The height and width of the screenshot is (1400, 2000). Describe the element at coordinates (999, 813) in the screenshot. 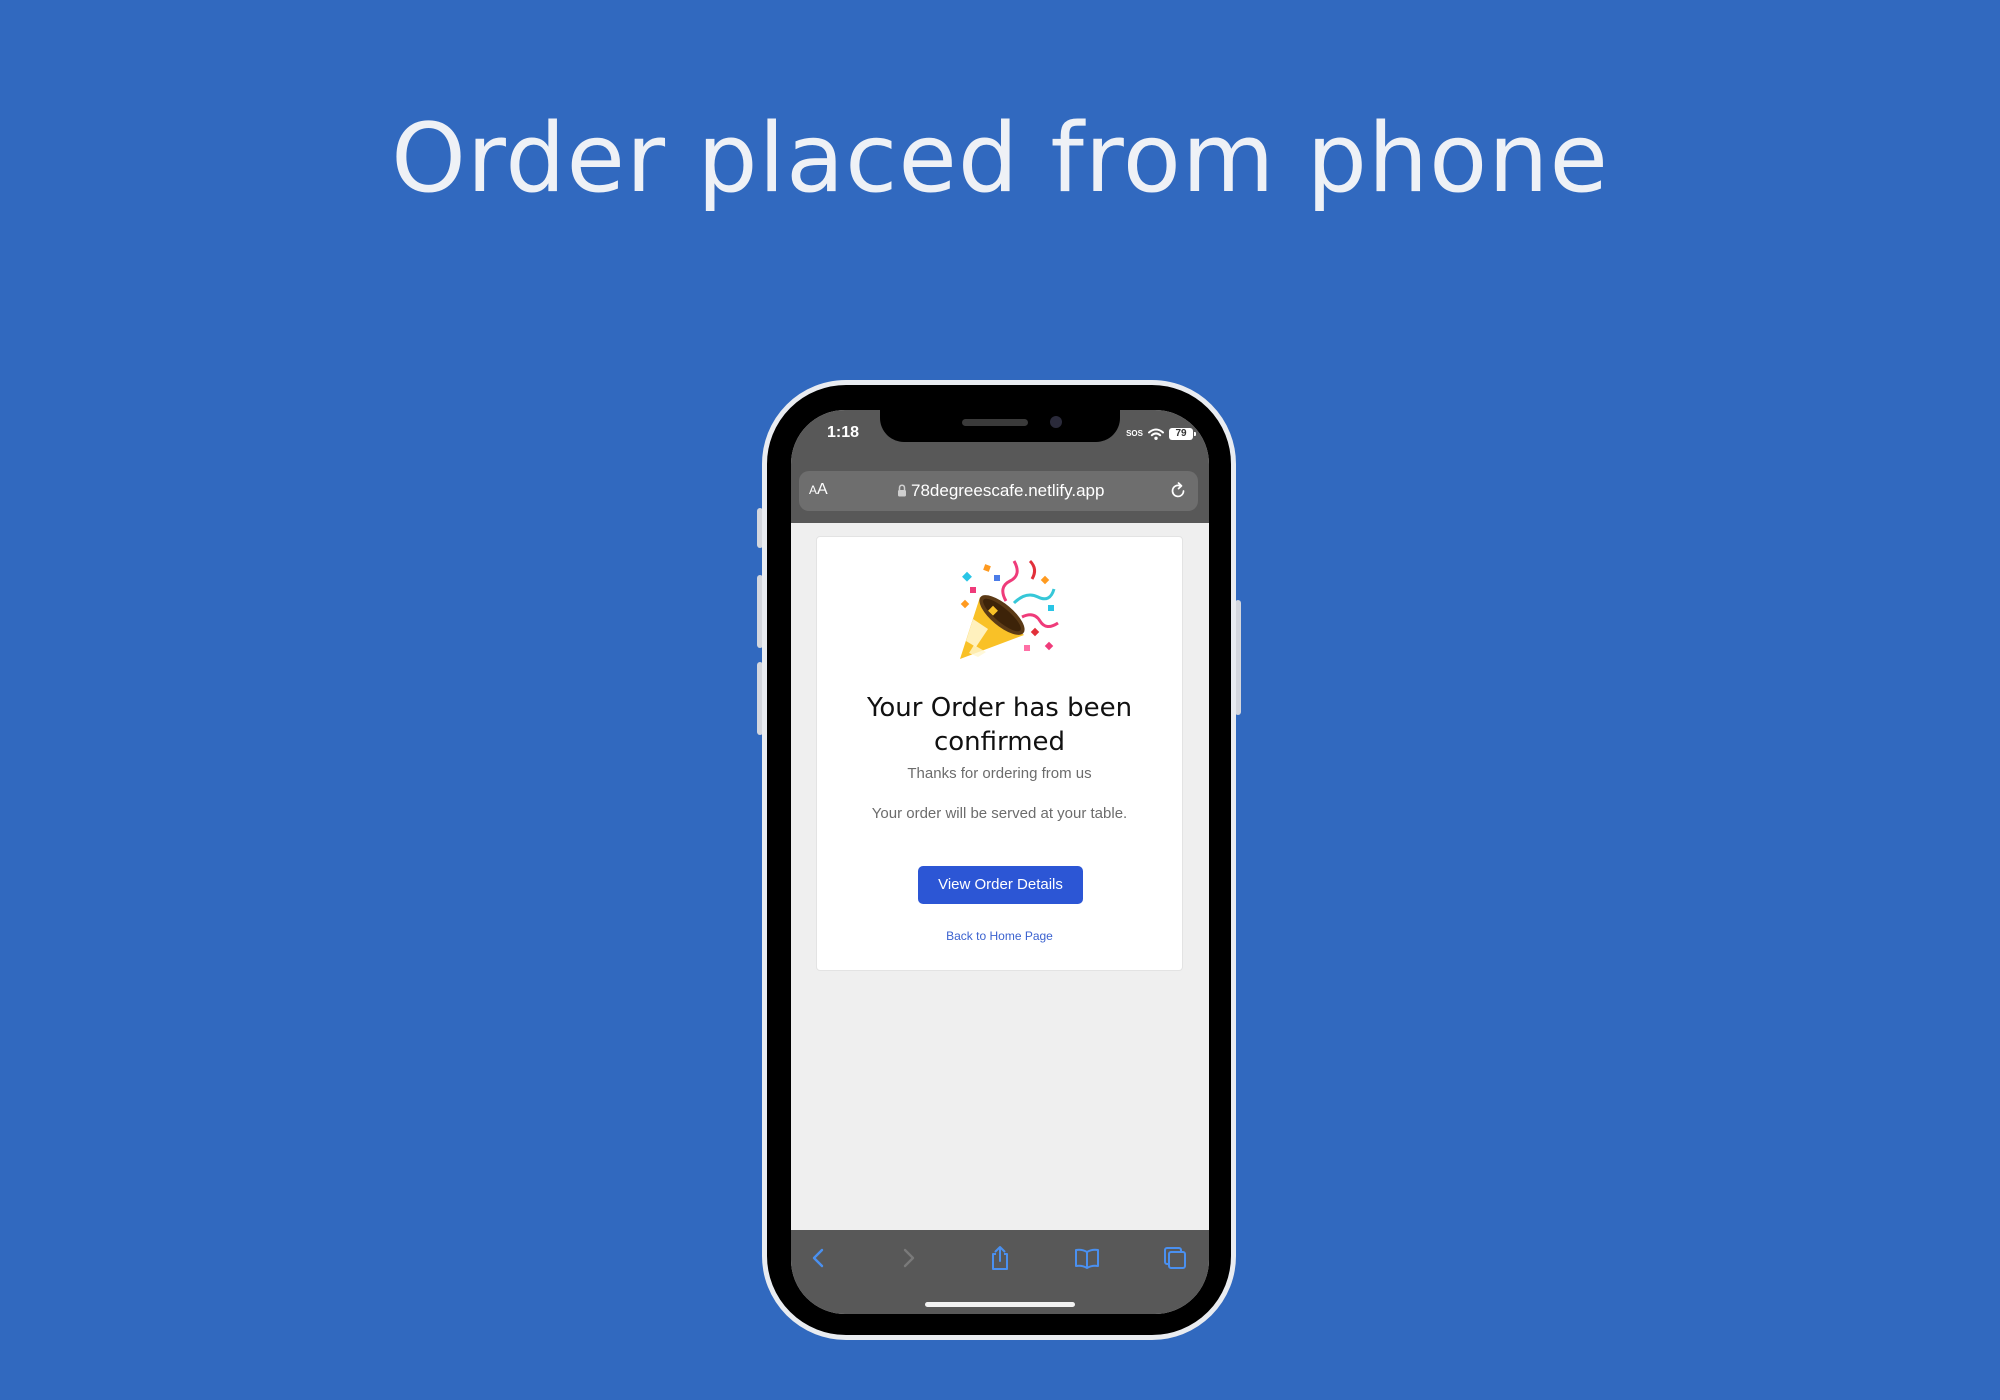

I see `serve-message: Your order will be served at your table.` at that location.